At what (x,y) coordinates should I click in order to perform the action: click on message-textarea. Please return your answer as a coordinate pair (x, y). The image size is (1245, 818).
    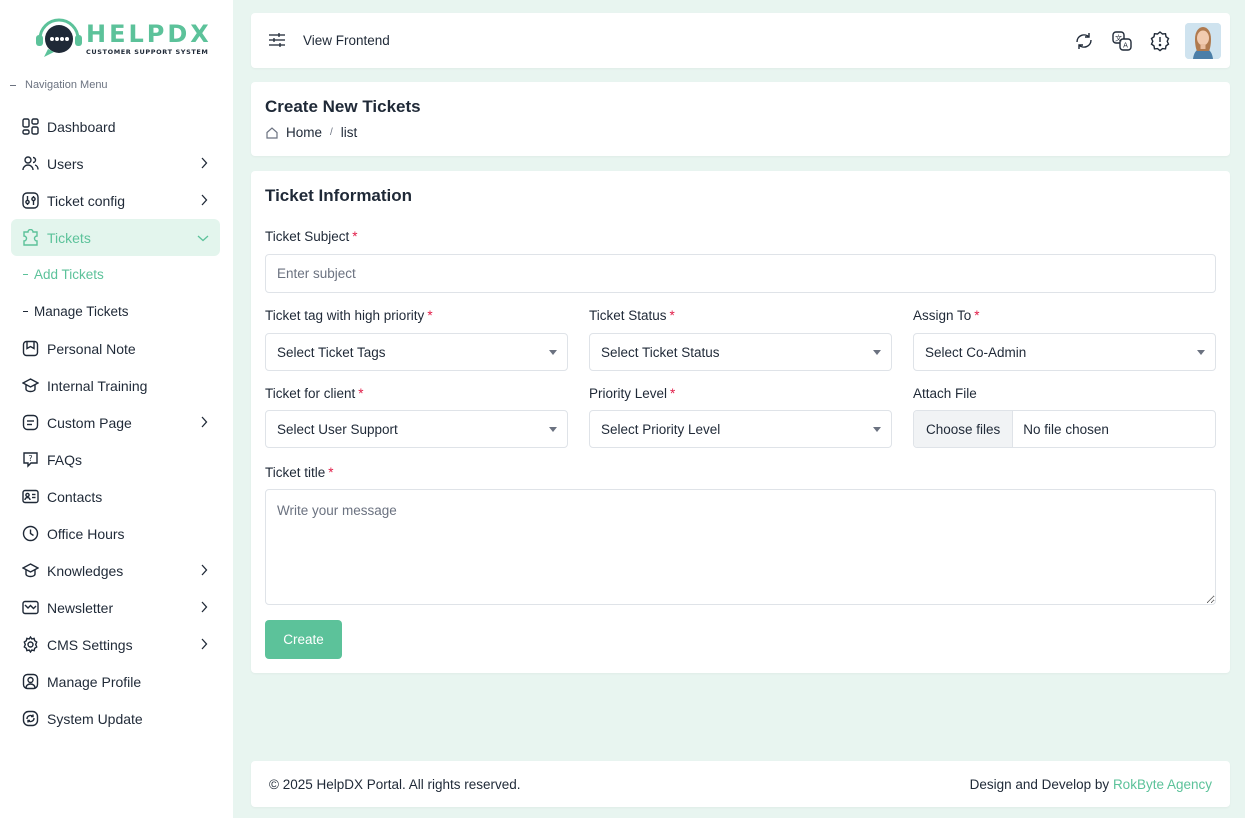
    Looking at the image, I should click on (740, 547).